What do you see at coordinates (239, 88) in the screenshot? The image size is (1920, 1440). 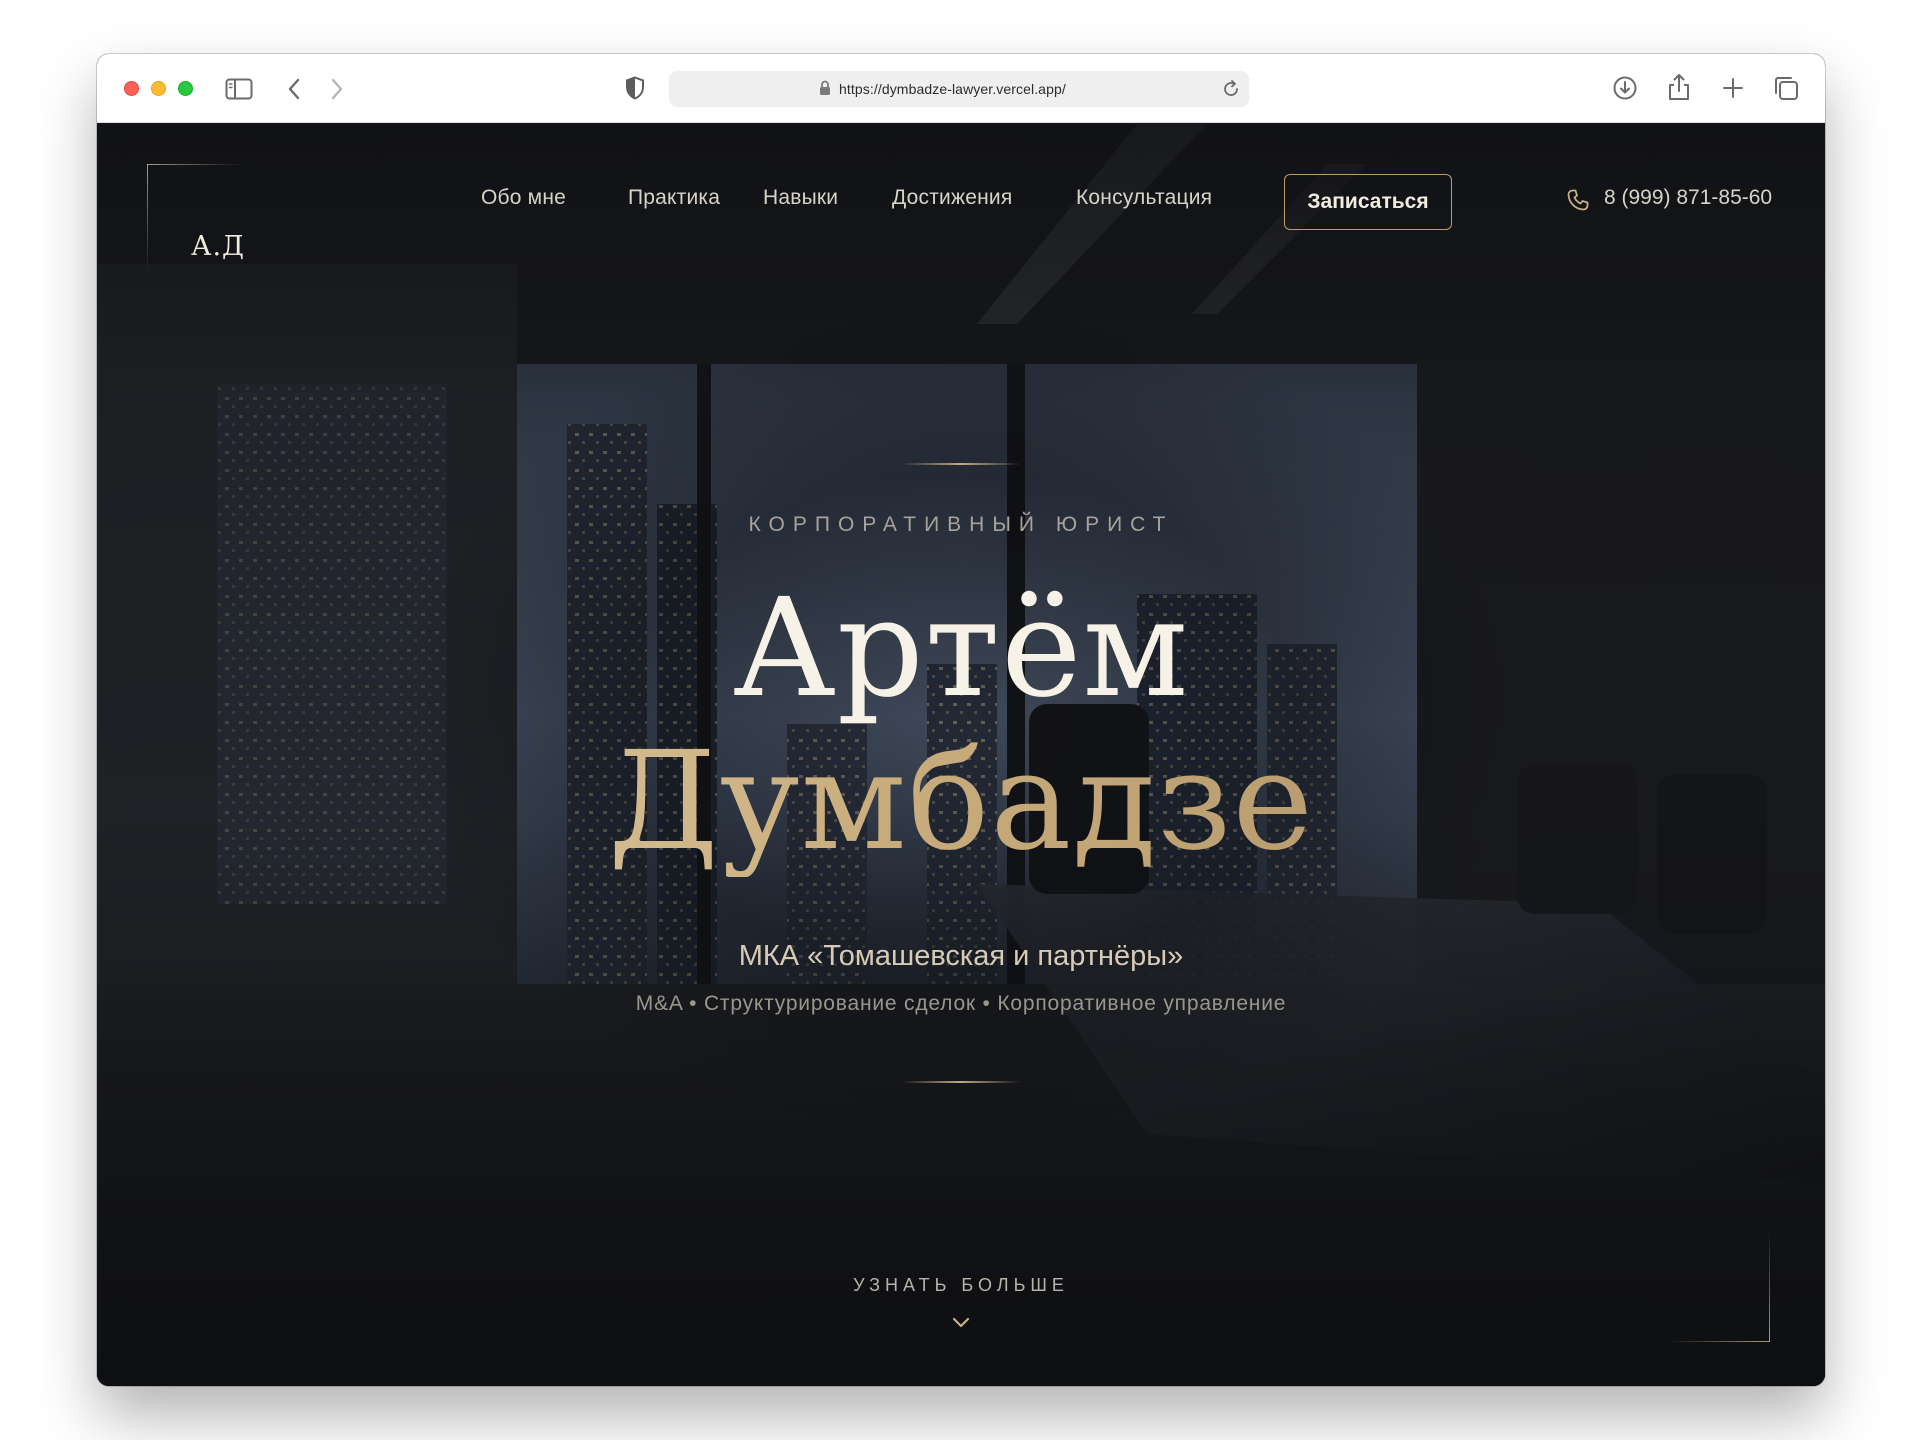 I see `sidebar-icon` at bounding box center [239, 88].